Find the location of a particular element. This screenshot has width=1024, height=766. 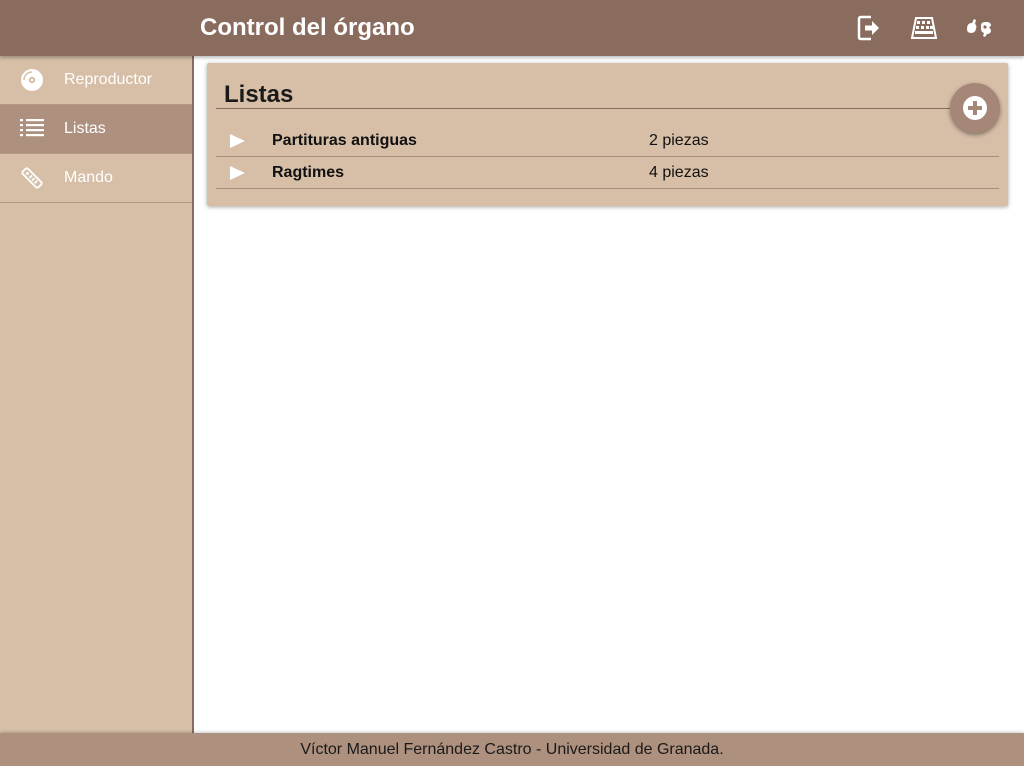

disc-icon is located at coordinates (32, 80).